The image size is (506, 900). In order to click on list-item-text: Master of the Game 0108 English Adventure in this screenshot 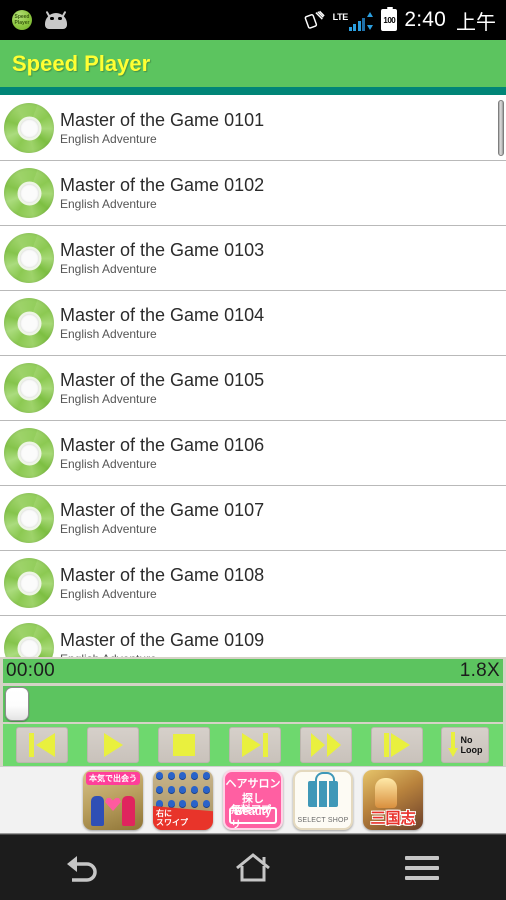, I will do `click(162, 583)`.